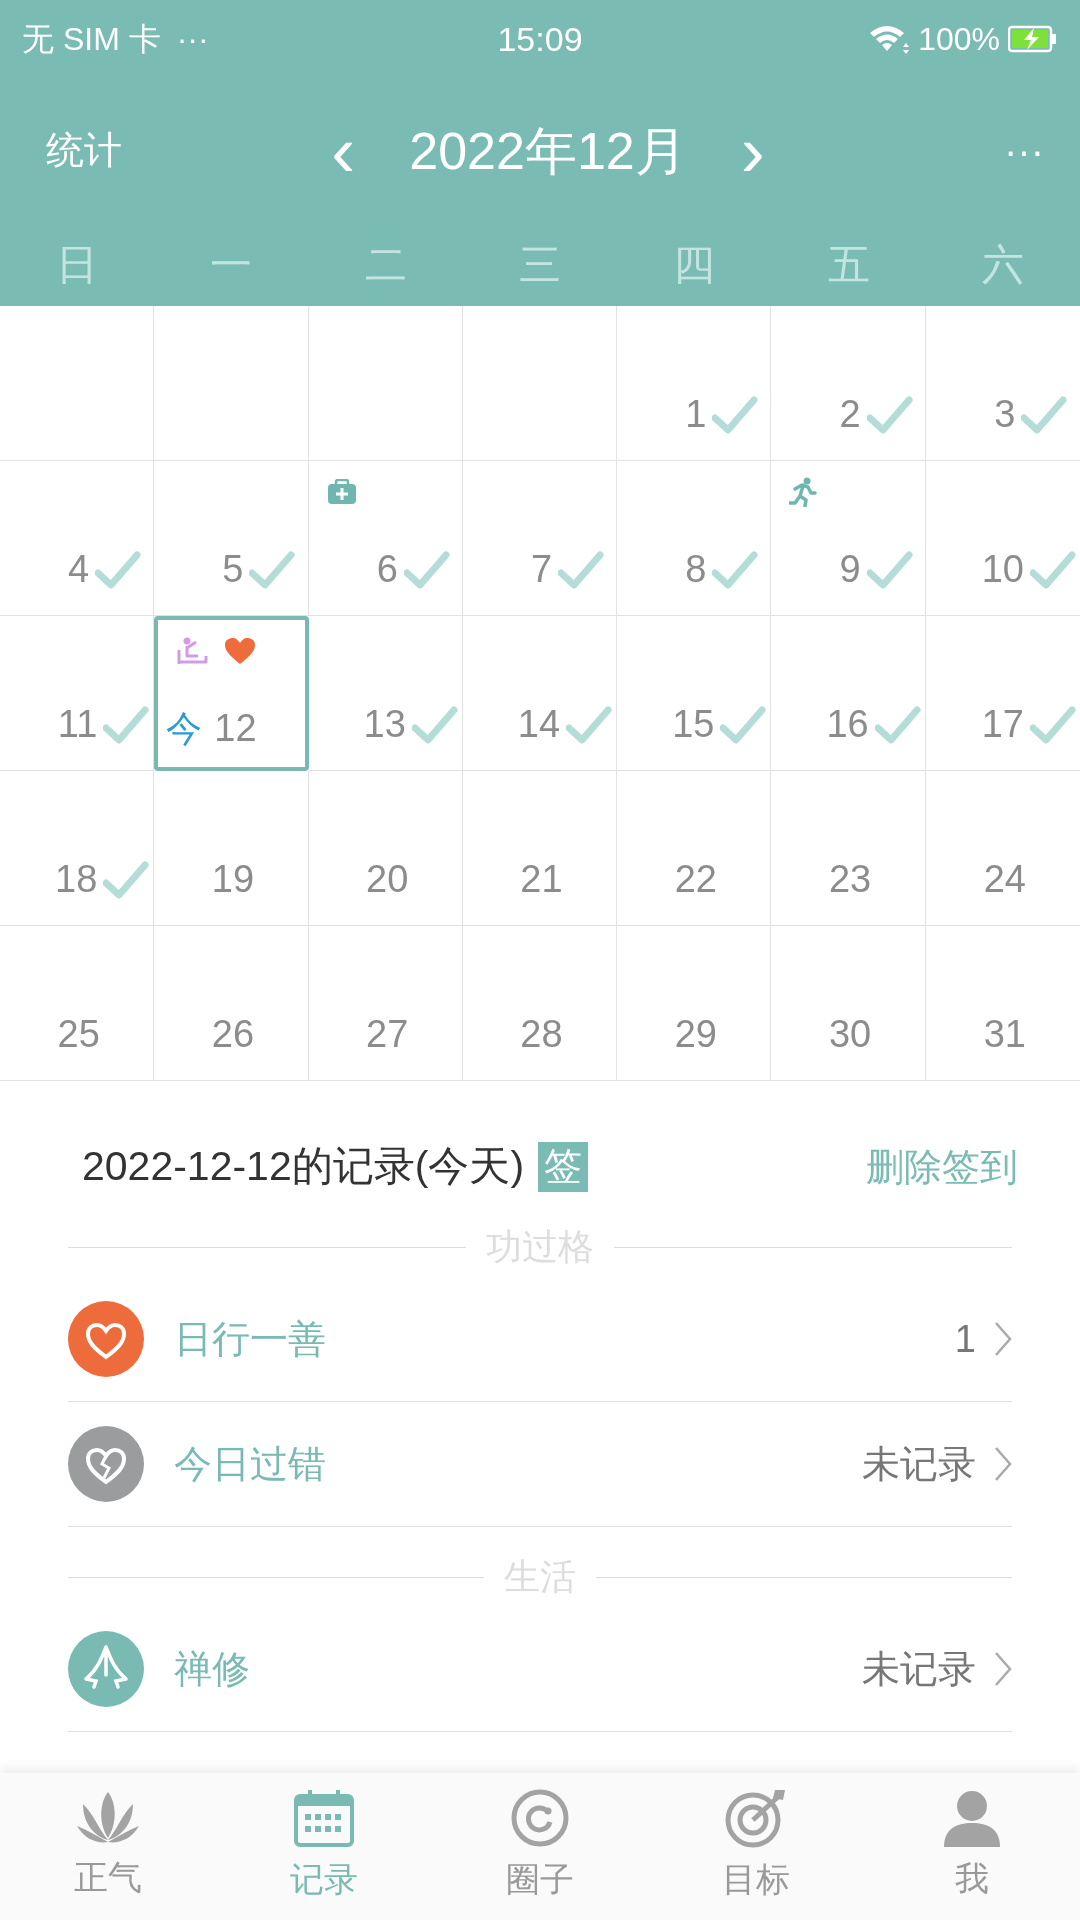 The height and width of the screenshot is (1920, 1080). What do you see at coordinates (942, 1167) in the screenshot?
I see `delete-checkin-link: 删除签到` at bounding box center [942, 1167].